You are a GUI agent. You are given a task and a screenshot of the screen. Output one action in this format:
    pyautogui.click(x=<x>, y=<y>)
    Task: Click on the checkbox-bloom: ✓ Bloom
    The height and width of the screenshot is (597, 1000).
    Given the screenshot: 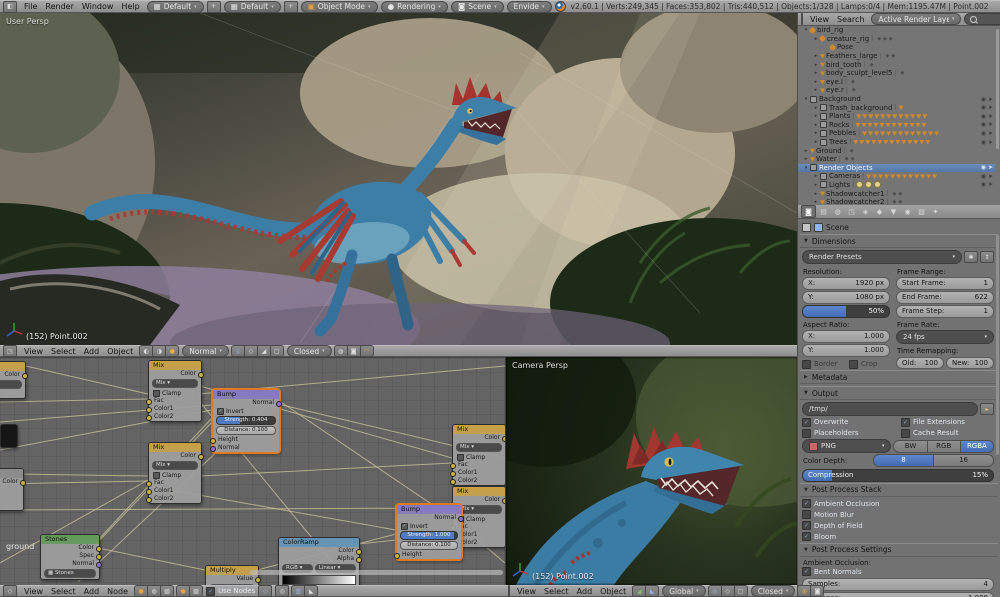 What is the action you would take?
    pyautogui.click(x=898, y=537)
    